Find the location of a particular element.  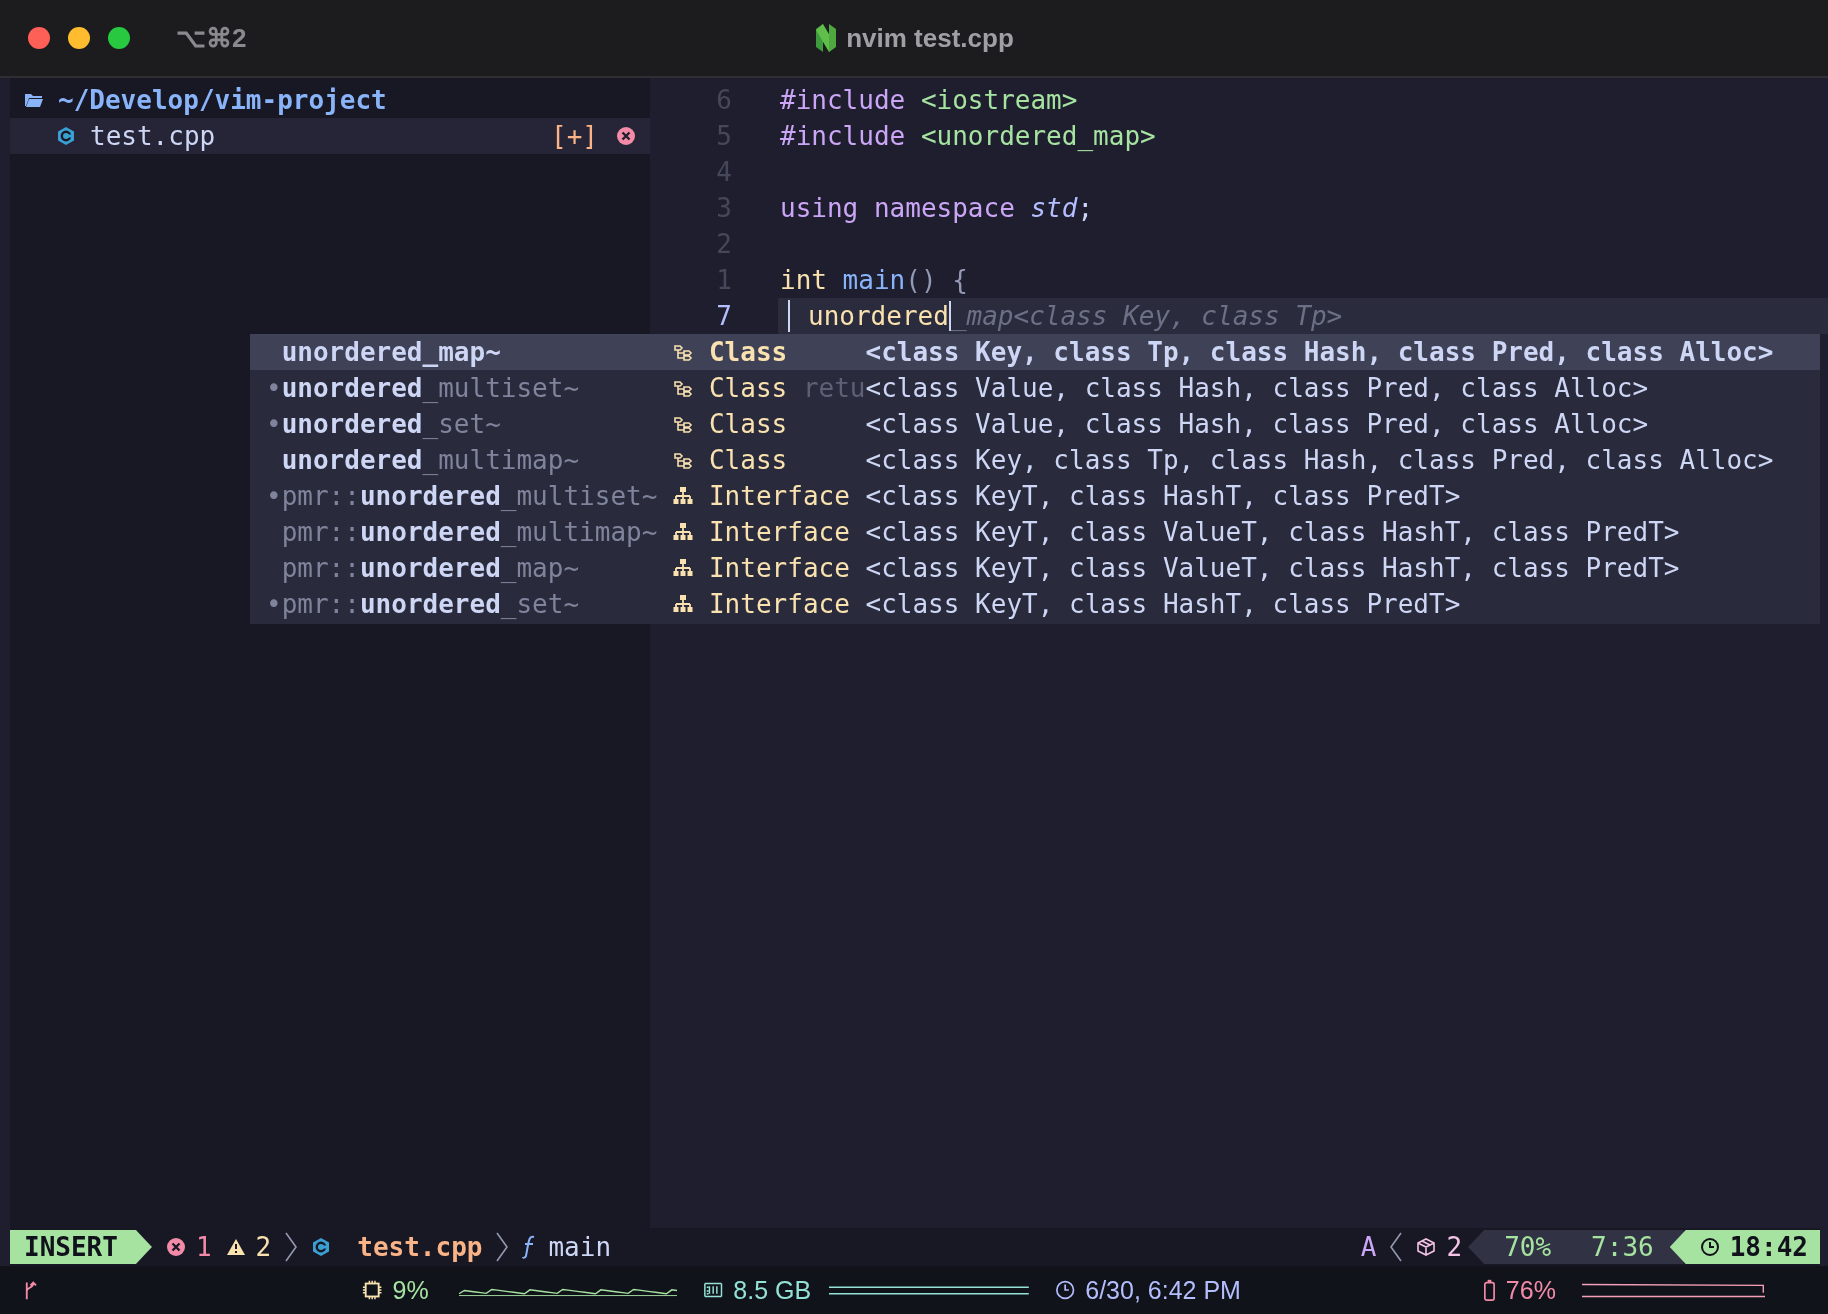

cpu-usage: 9% is located at coordinates (410, 1290).